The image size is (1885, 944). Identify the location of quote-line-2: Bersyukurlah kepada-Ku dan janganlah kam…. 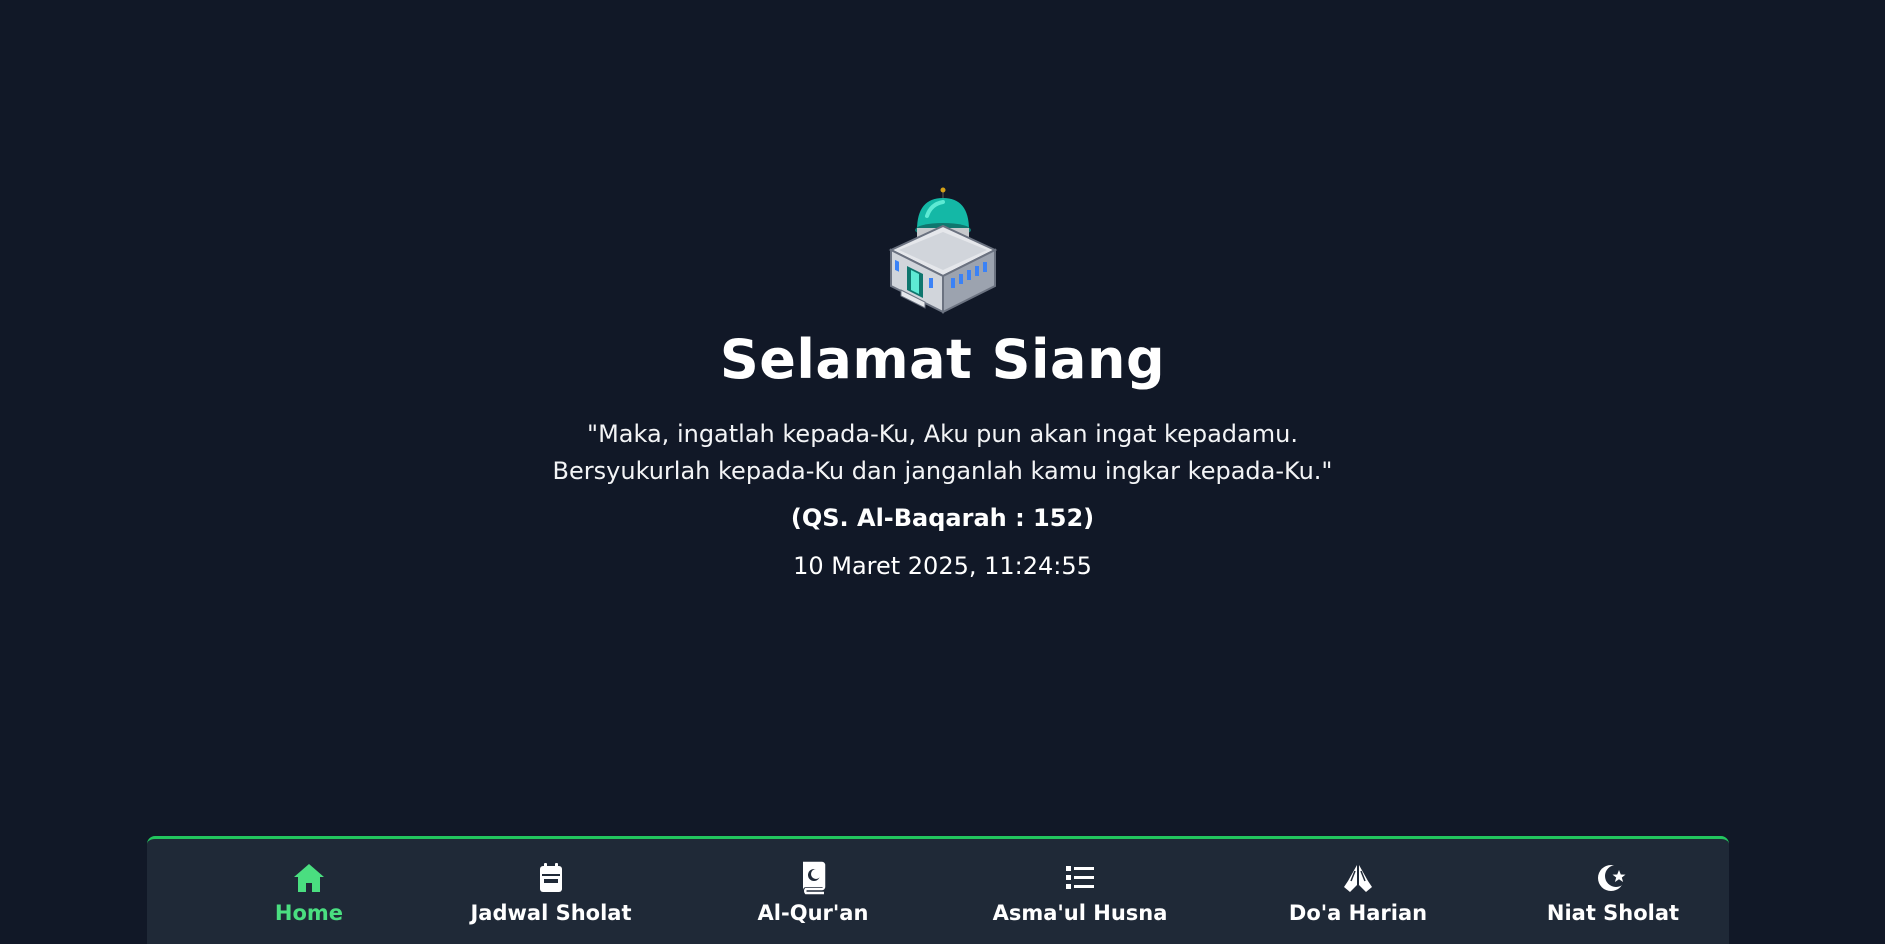
(942, 471).